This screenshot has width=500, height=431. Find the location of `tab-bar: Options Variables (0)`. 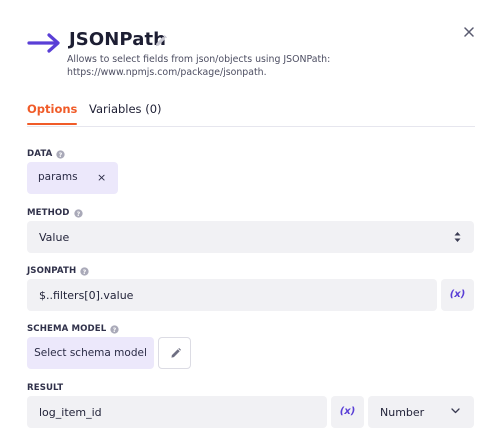

tab-bar: Options Variables (0) is located at coordinates (251, 112).